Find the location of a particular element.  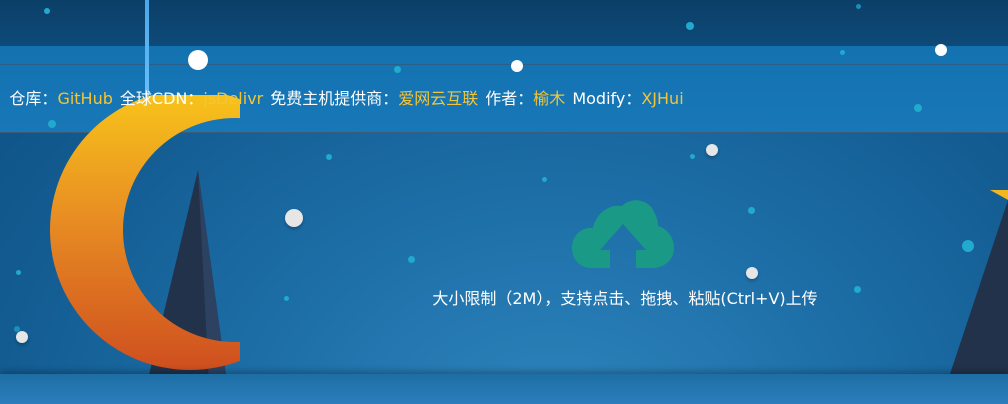

modifier-link: XJHui is located at coordinates (662, 98).